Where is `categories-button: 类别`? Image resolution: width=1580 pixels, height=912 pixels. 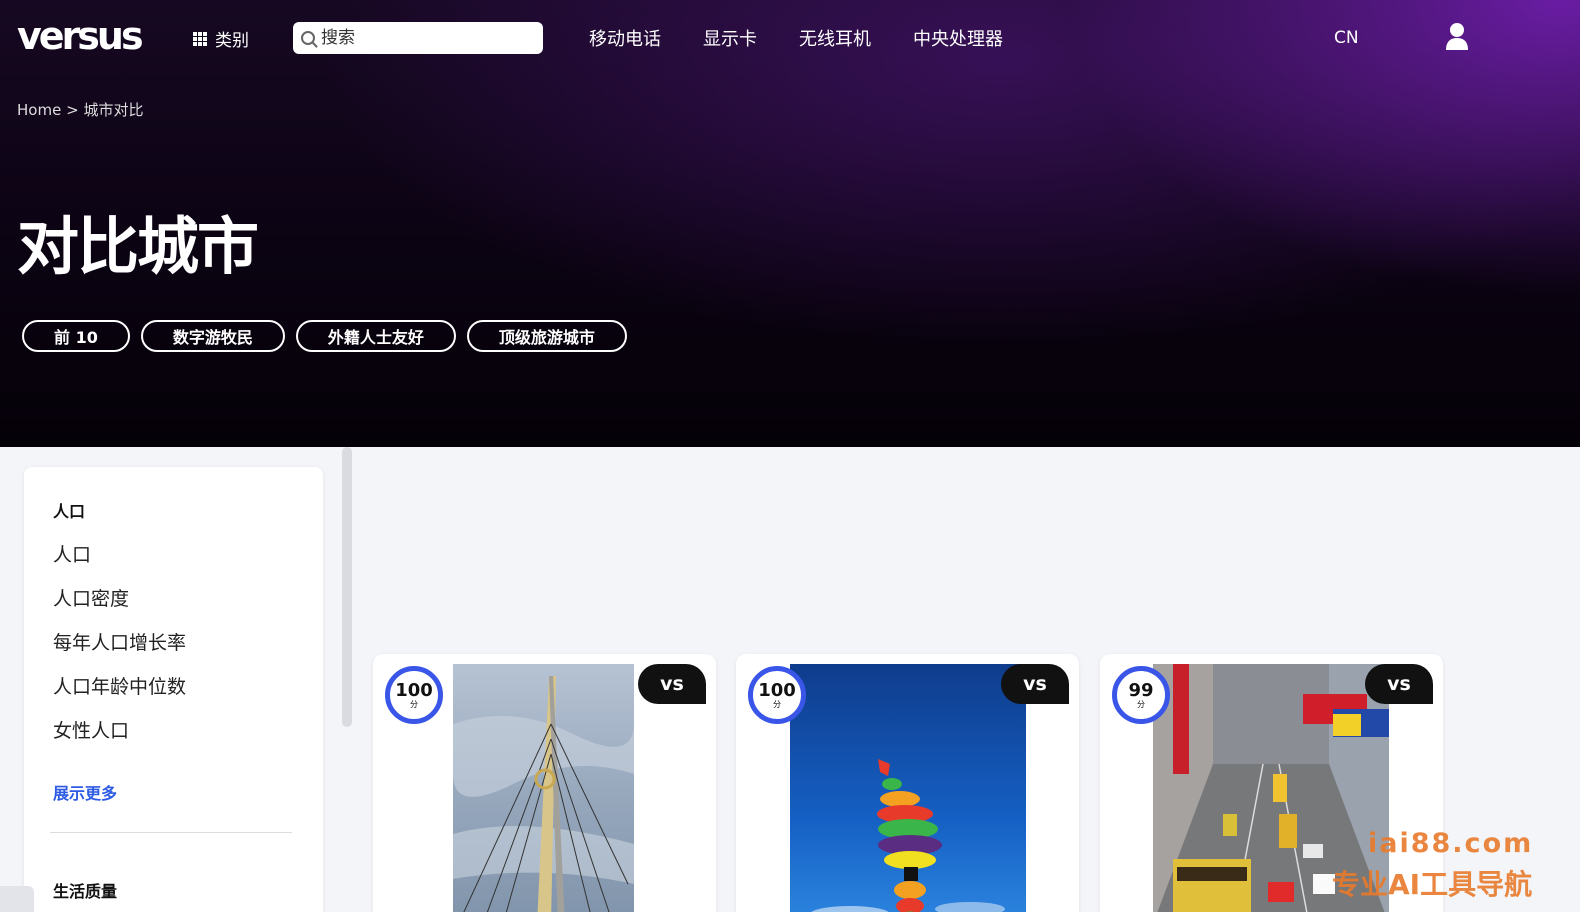 categories-button: 类别 is located at coordinates (221, 38).